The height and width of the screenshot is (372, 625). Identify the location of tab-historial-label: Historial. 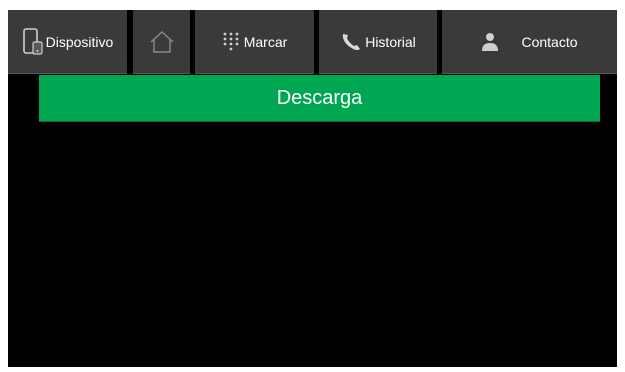
(390, 41).